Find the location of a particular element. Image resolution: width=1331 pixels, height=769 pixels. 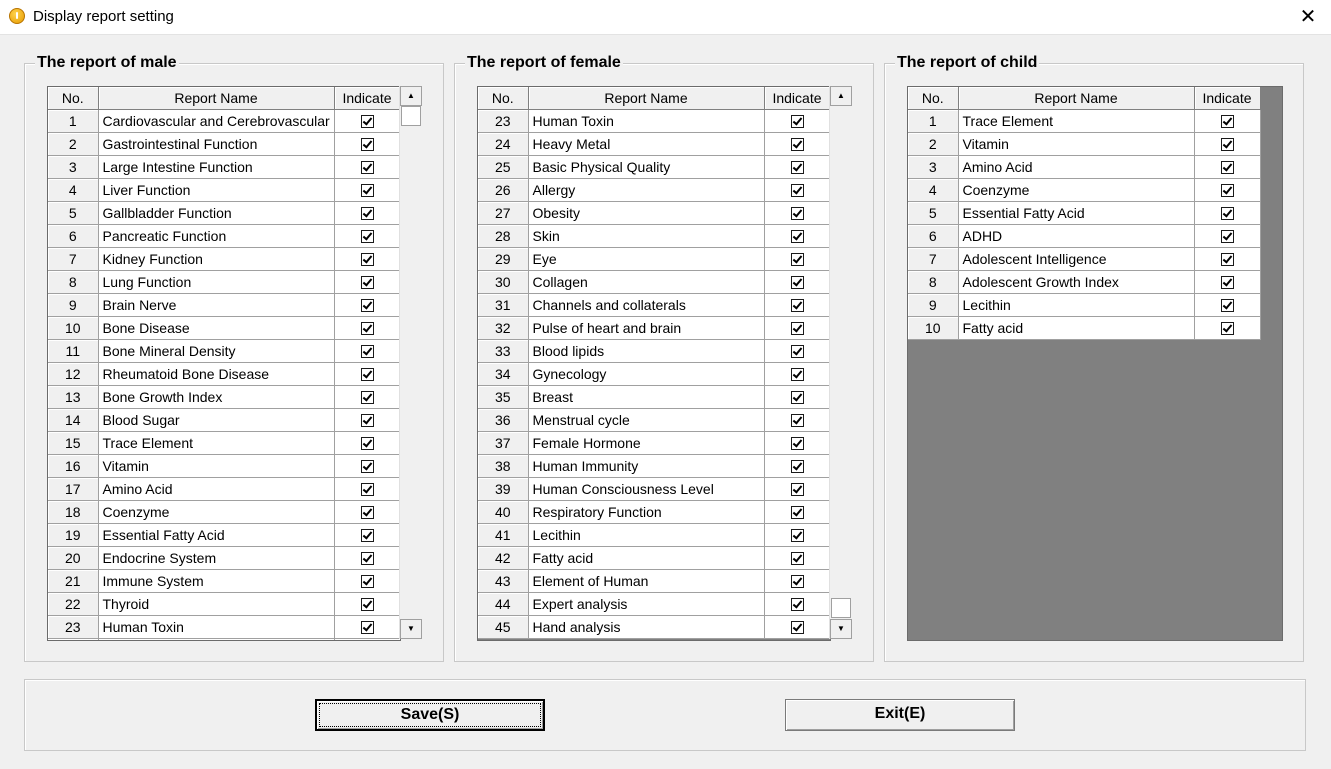

exit-button: Exit(E) is located at coordinates (900, 715).